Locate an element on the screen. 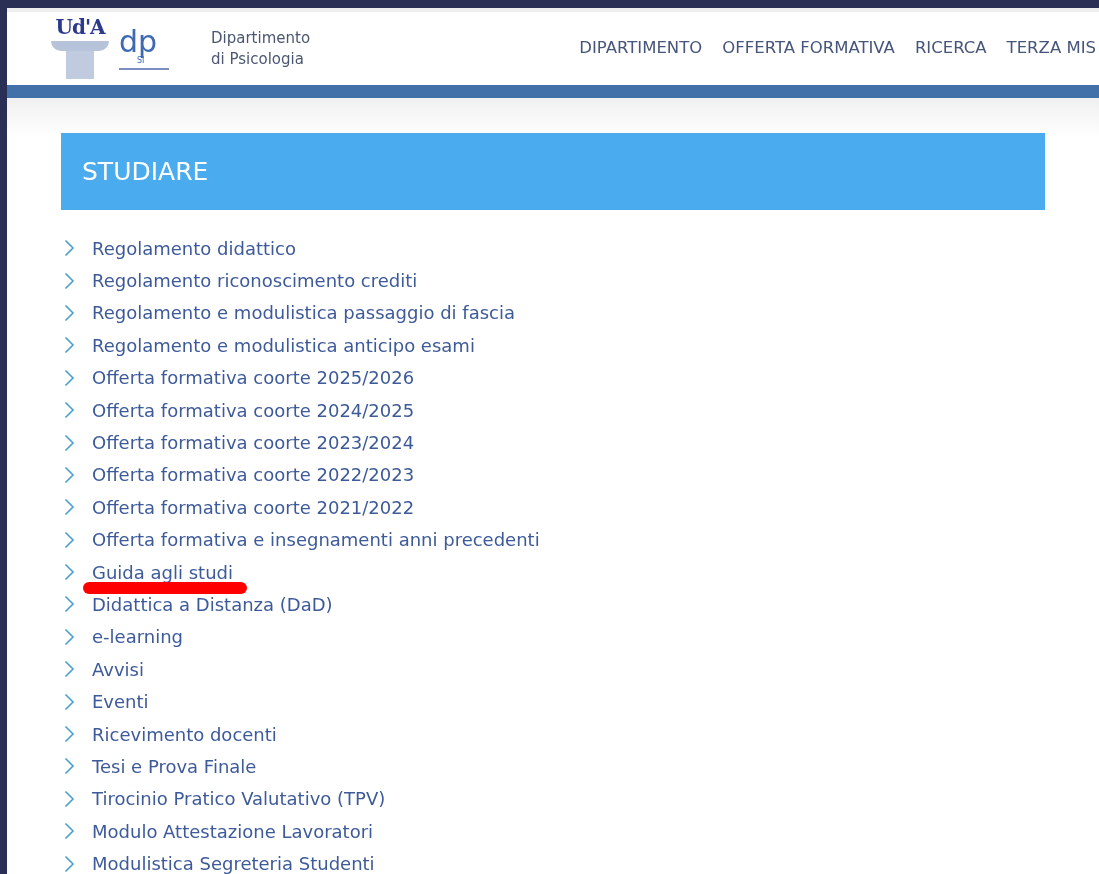  section-link: Eventi is located at coordinates (120, 702).